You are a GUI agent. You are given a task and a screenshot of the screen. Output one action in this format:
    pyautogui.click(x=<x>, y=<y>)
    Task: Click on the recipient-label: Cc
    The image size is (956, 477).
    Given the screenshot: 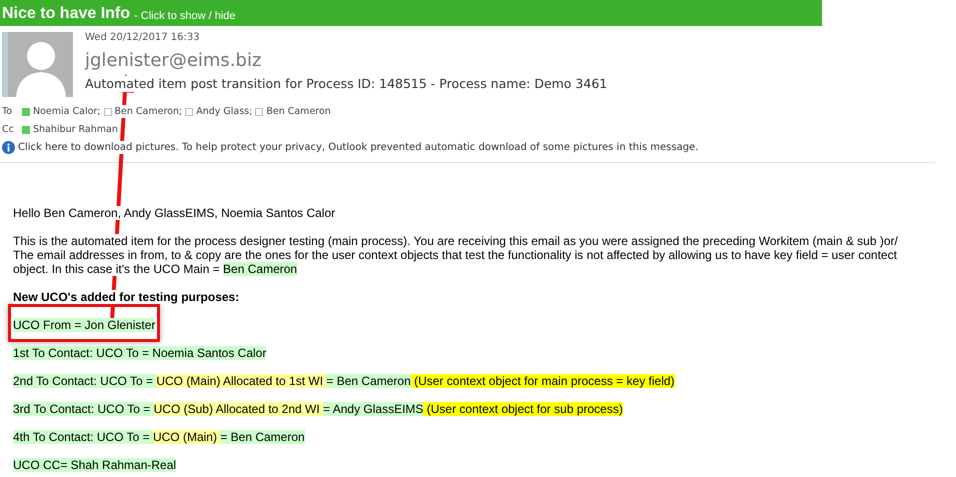 What is the action you would take?
    pyautogui.click(x=8, y=129)
    